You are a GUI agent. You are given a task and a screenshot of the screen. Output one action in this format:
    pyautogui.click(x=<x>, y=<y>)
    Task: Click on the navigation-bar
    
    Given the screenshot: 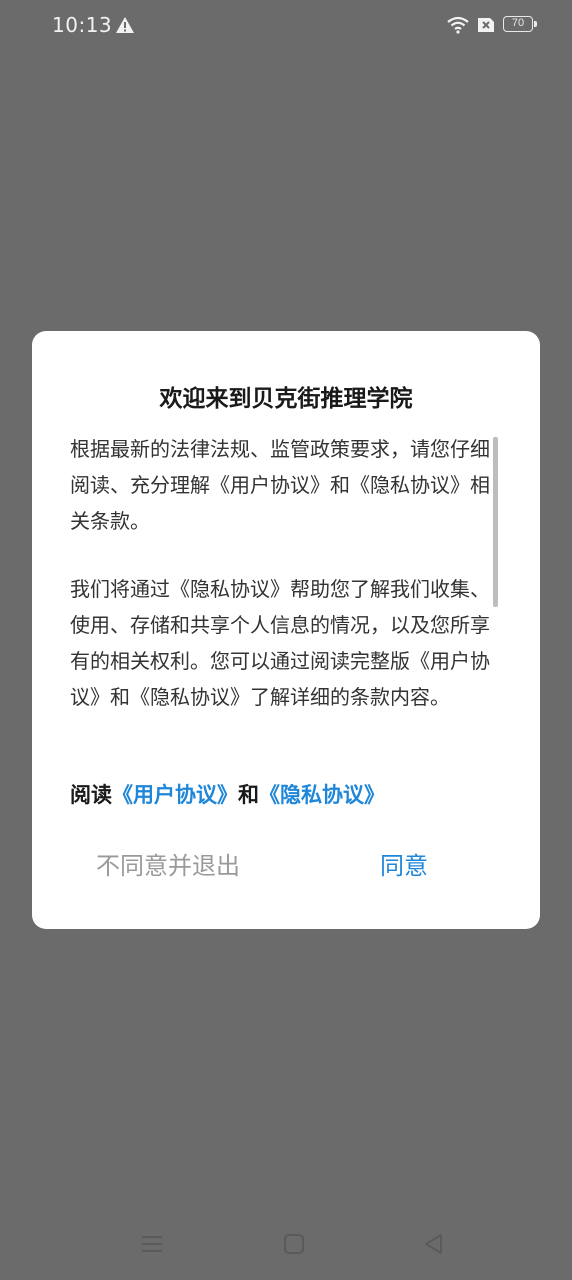 What is the action you would take?
    pyautogui.click(x=286, y=1245)
    